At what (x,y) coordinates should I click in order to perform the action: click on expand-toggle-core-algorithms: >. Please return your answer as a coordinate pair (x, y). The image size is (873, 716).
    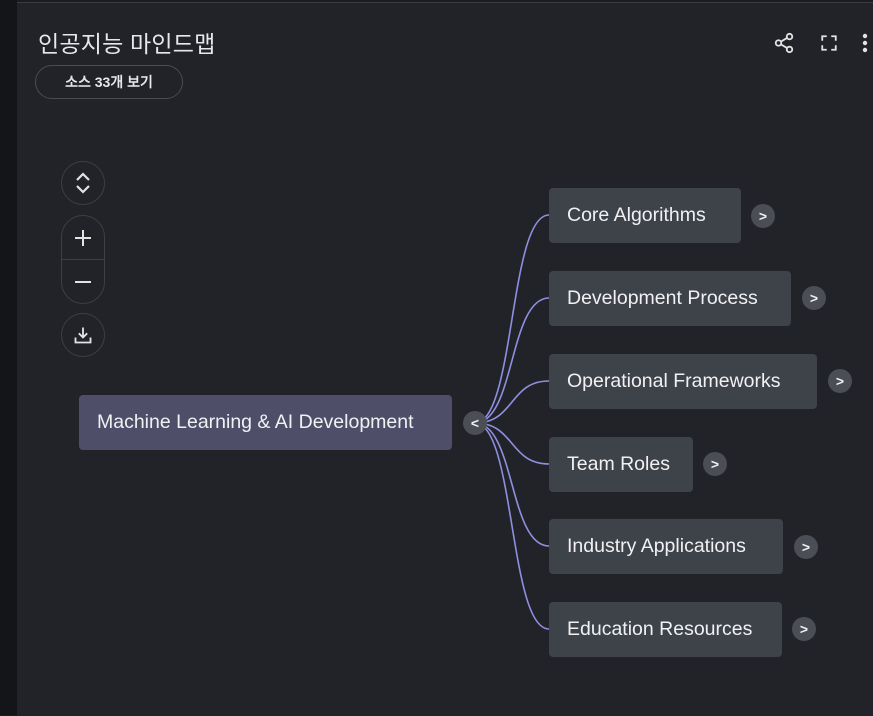
    Looking at the image, I should click on (763, 216).